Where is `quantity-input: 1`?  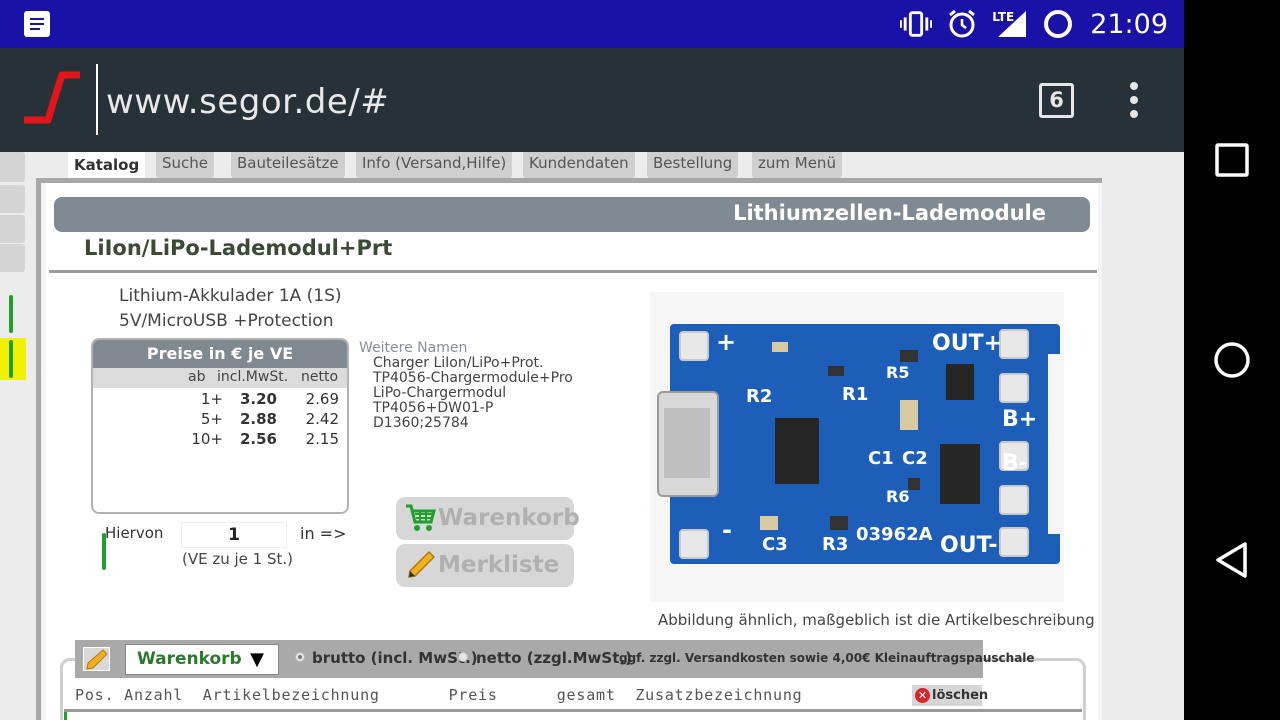
quantity-input: 1 is located at coordinates (234, 535).